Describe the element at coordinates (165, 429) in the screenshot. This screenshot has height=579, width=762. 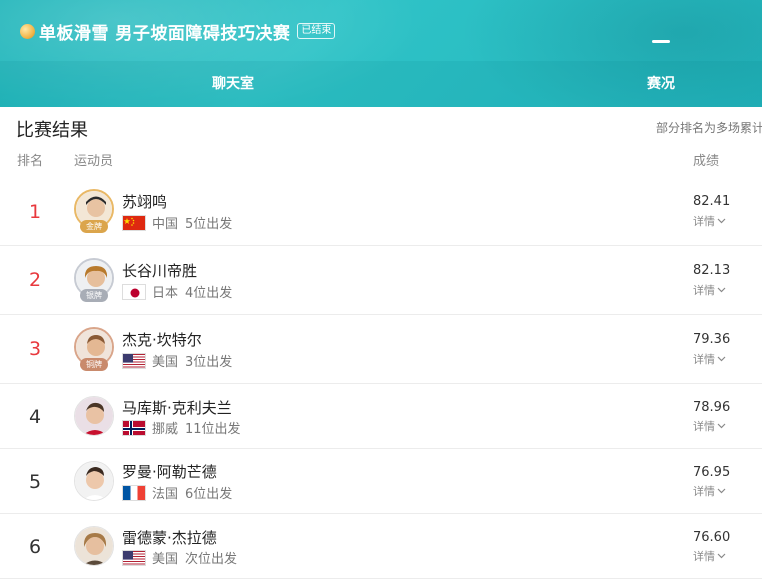
I see `athlete-country: 挪威` at that location.